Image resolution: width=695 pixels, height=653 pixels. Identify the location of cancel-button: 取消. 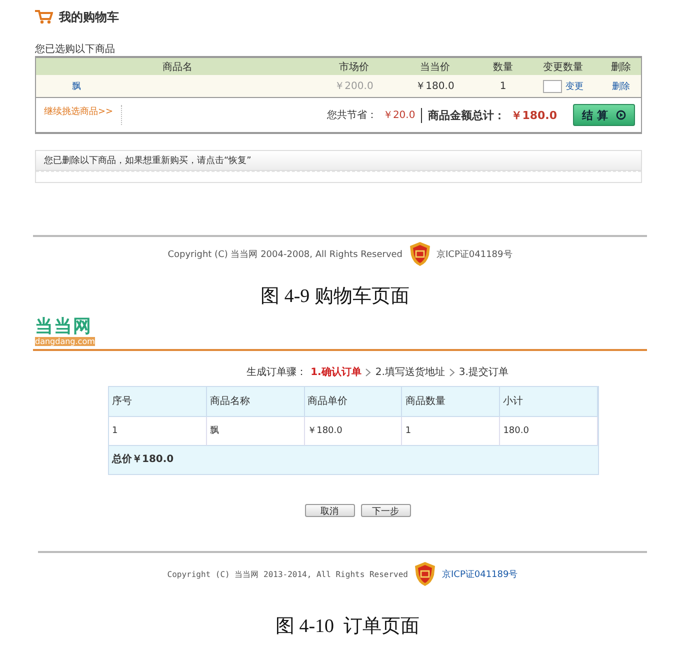
(329, 510).